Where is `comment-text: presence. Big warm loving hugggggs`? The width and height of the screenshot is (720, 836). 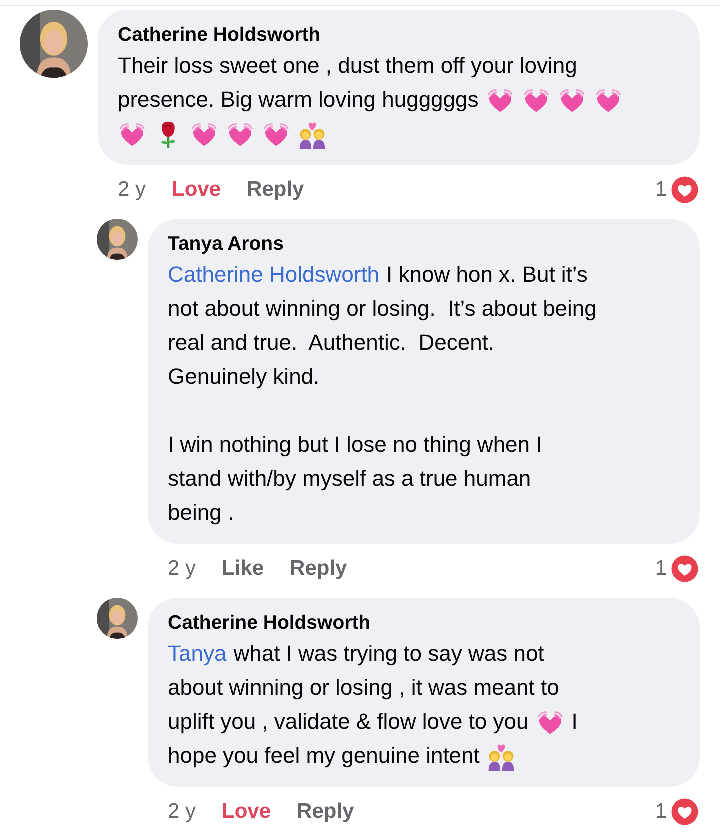
comment-text: presence. Big warm loving hugggggs is located at coordinates (298, 100).